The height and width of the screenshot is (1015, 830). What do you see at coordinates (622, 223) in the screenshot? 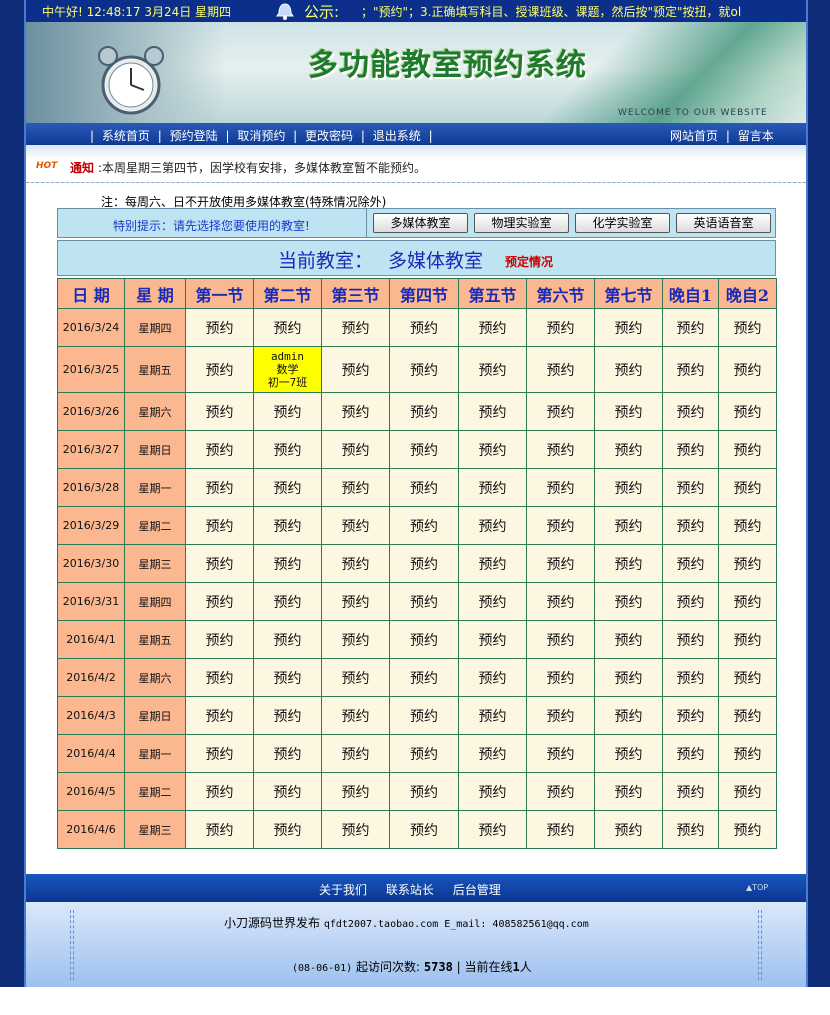
I see `room-button-chemistry: 化学实验室` at bounding box center [622, 223].